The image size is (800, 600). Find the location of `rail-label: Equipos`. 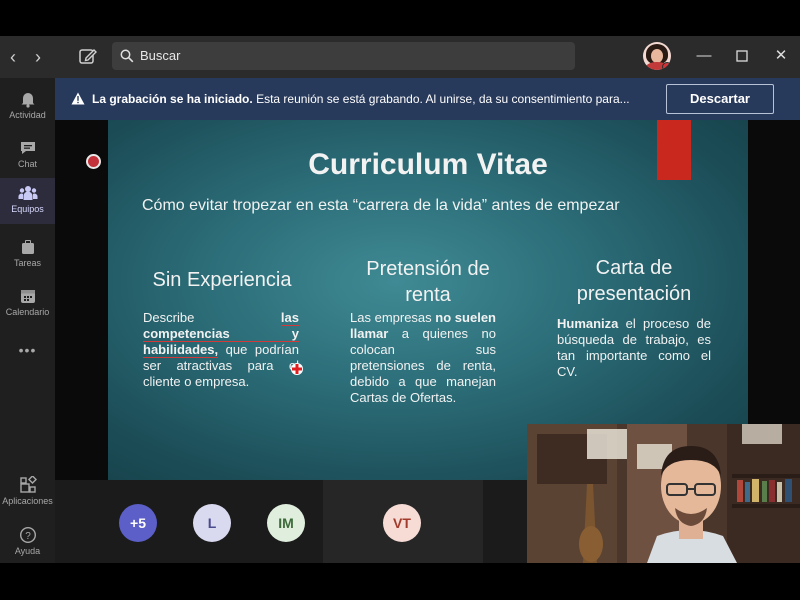

rail-label: Equipos is located at coordinates (27, 209).